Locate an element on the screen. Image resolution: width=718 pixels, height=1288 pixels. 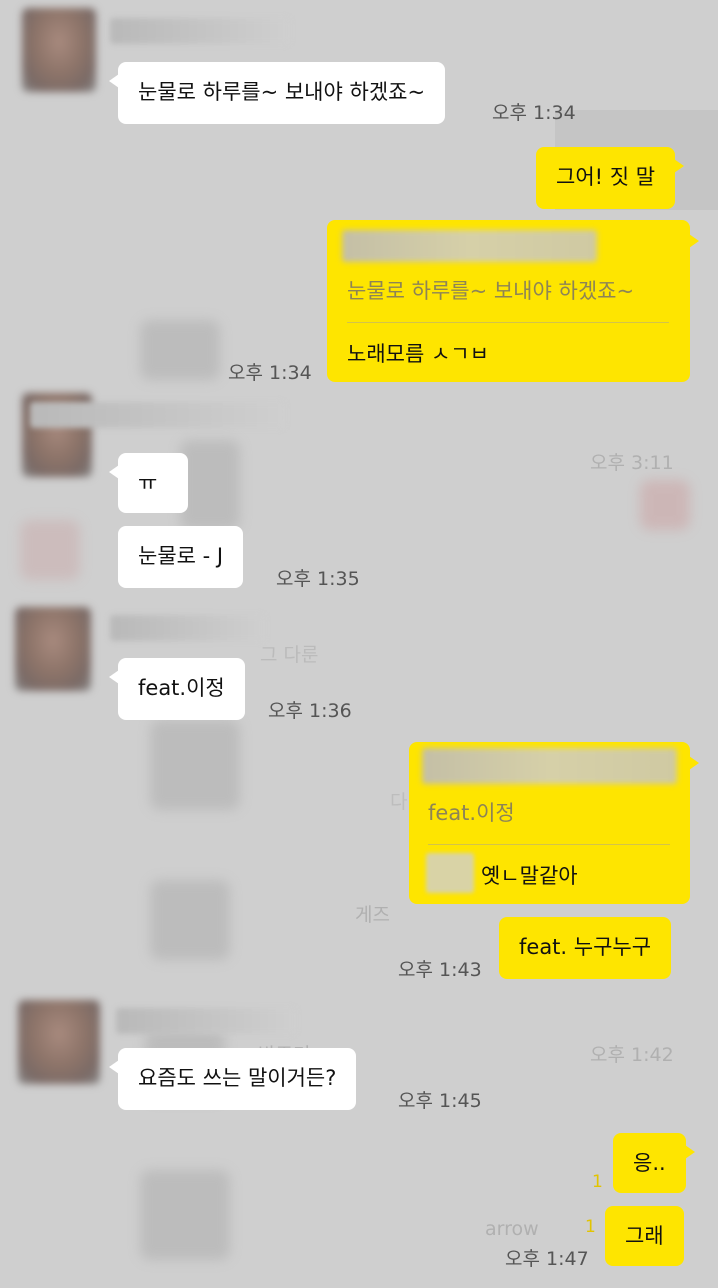
message-time: 오후 1:35 is located at coordinates (318, 579).